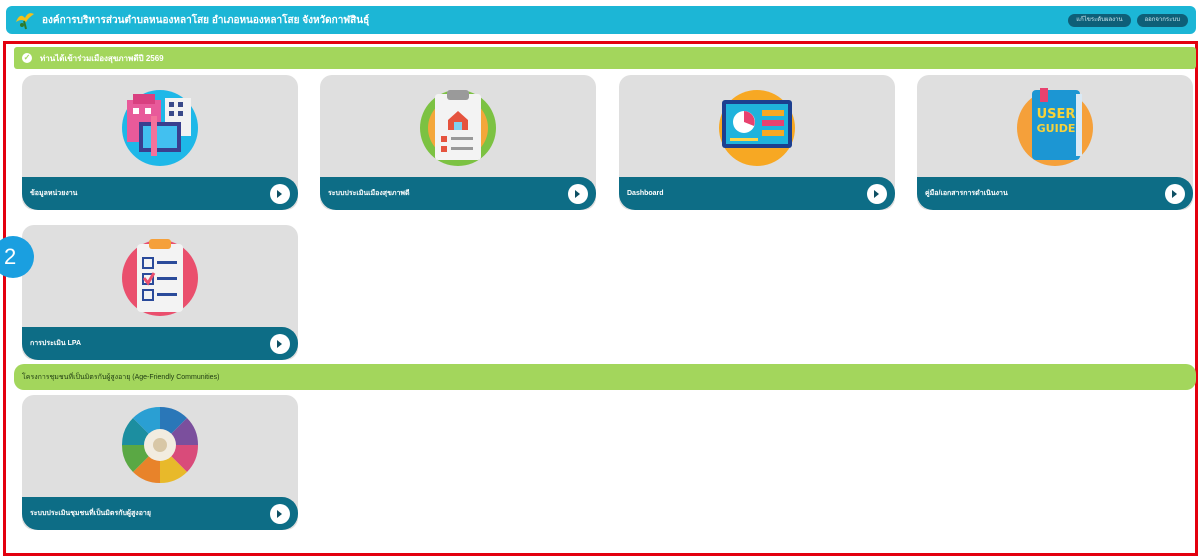 The height and width of the screenshot is (558, 1201). Describe the element at coordinates (645, 193) in the screenshot. I see `card-label: Dashboard` at that location.